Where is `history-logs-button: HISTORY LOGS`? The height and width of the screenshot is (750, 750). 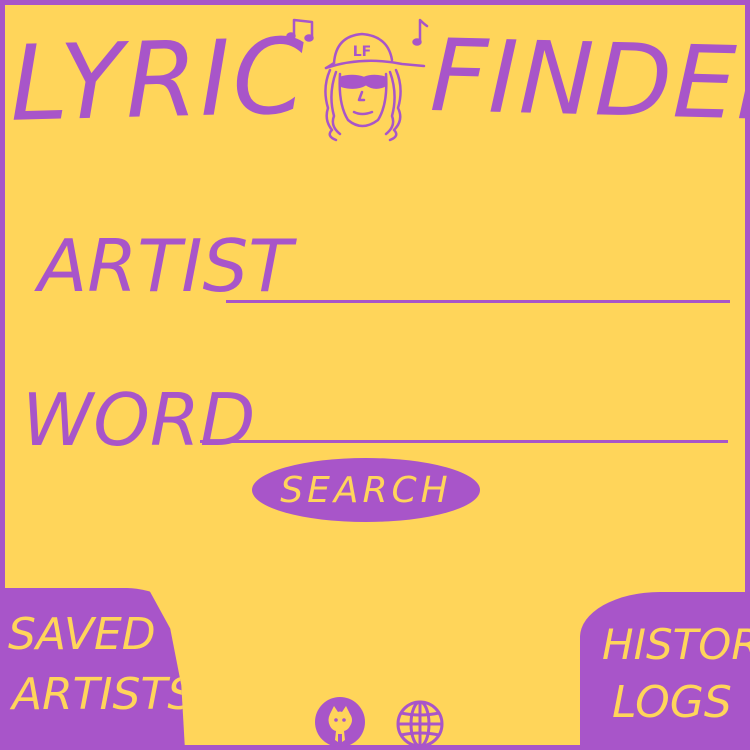 history-logs-button: HISTORY LOGS is located at coordinates (665, 671).